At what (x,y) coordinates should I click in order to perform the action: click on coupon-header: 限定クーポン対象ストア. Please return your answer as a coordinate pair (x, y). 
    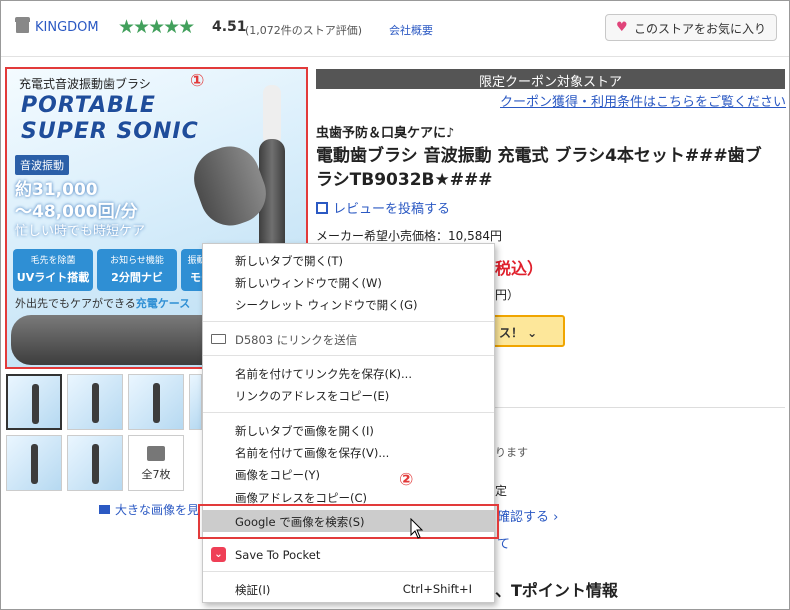
    Looking at the image, I should click on (550, 79).